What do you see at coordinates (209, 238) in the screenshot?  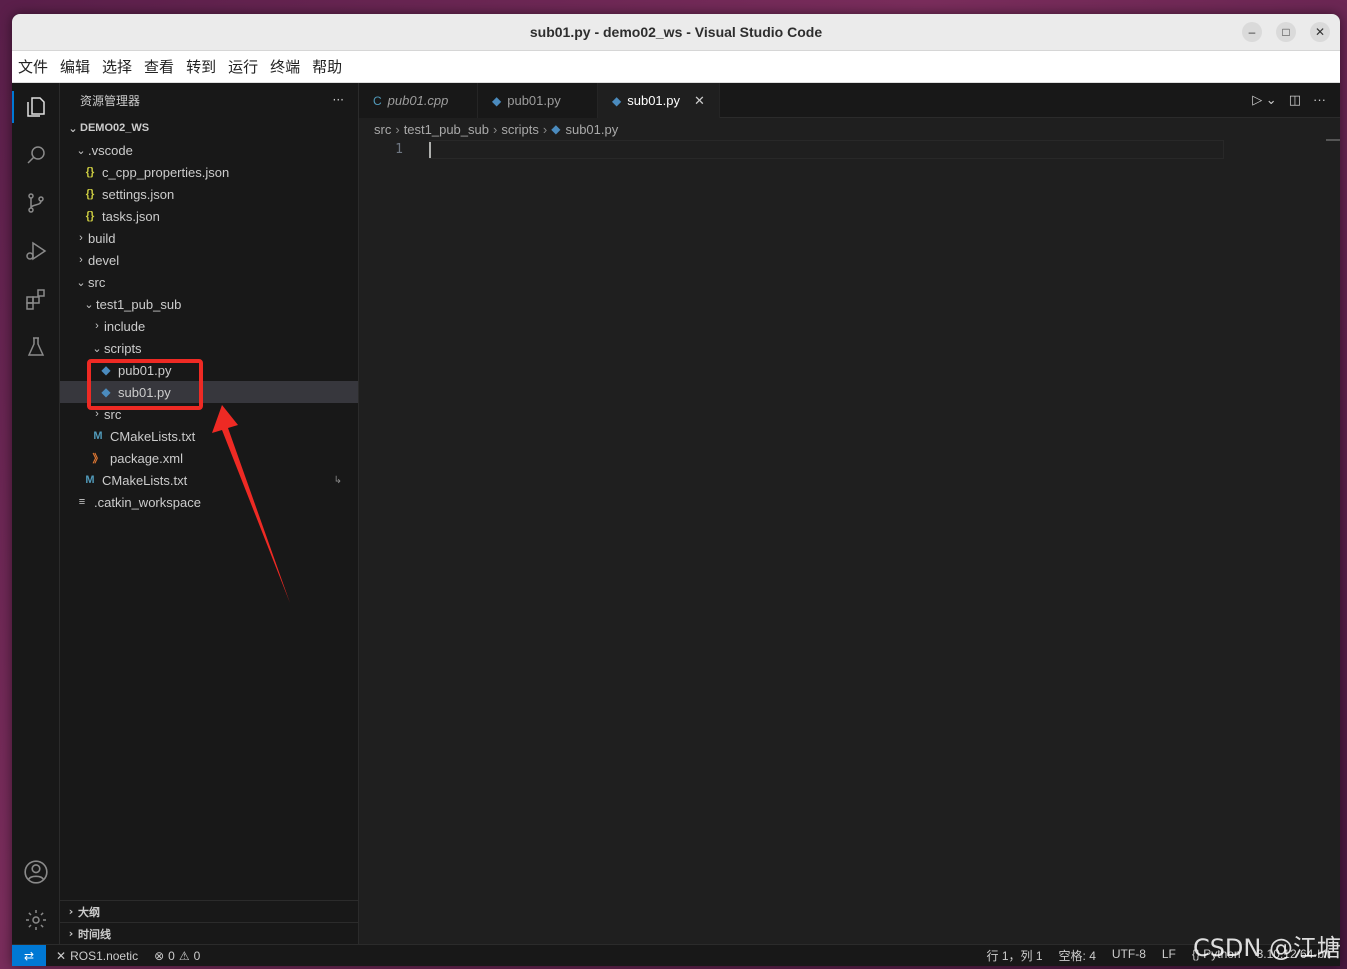 I see `tree-folder: › build` at bounding box center [209, 238].